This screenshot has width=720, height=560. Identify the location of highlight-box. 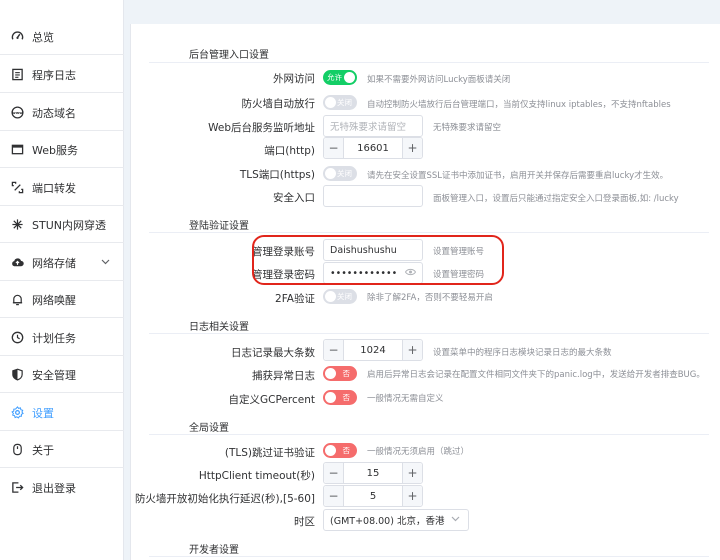
(378, 260).